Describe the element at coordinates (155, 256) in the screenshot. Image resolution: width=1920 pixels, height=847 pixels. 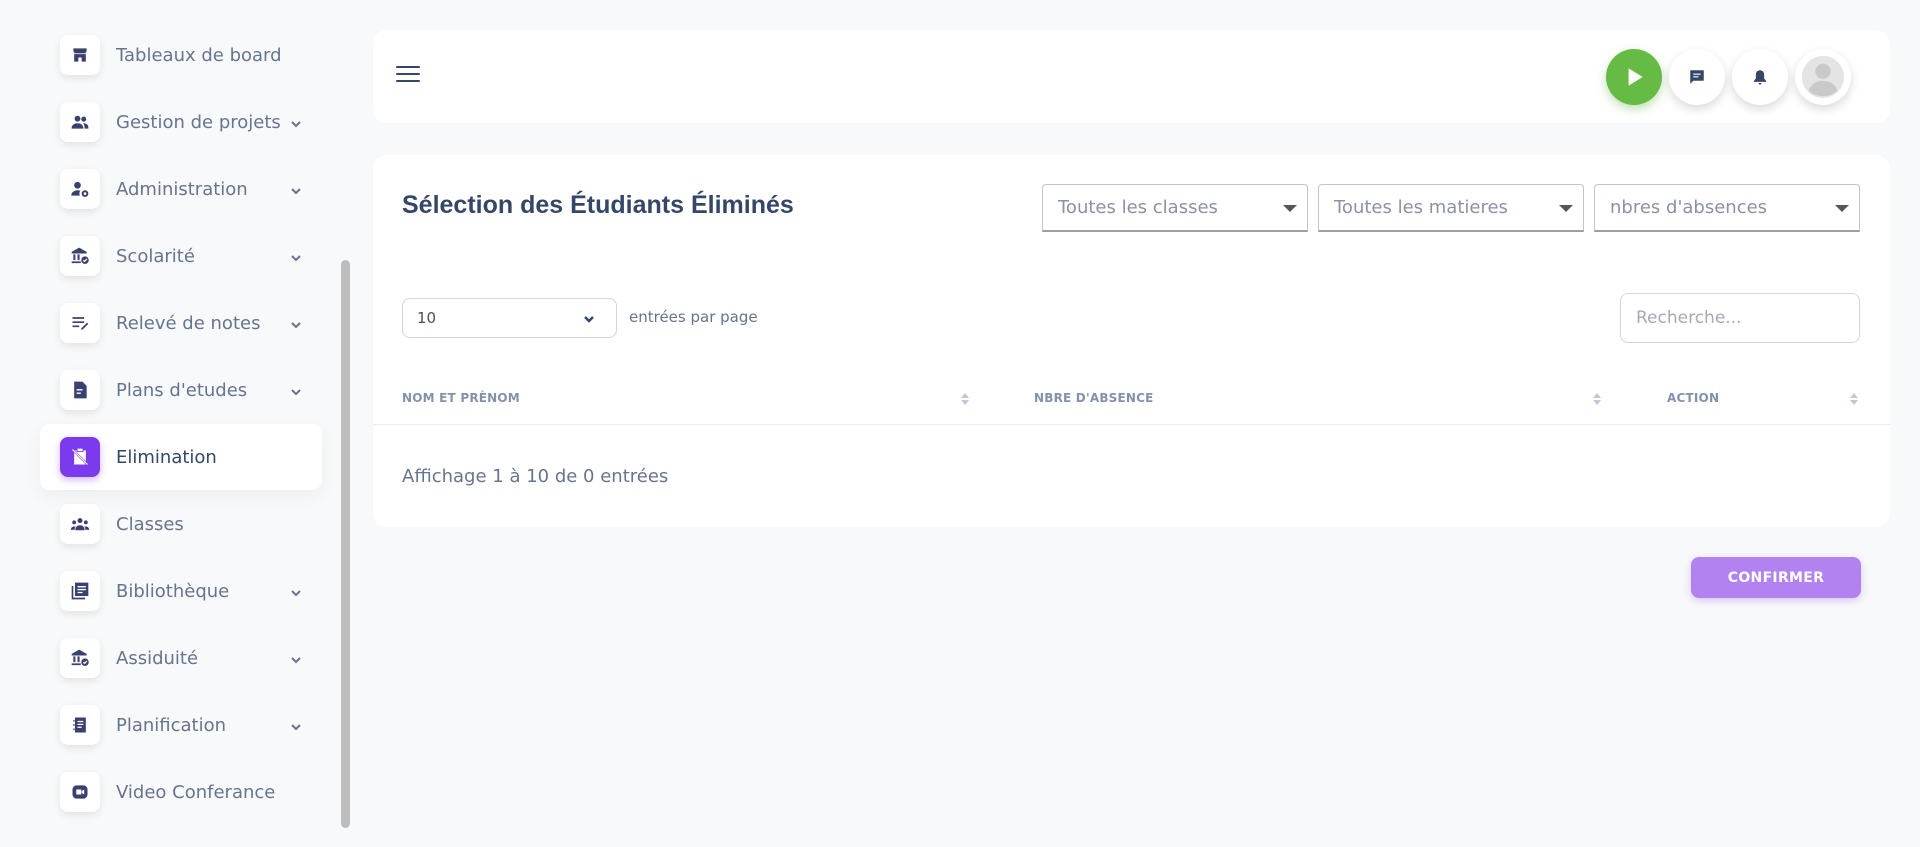
I see `sidebar-item-label: Scolarité` at that location.